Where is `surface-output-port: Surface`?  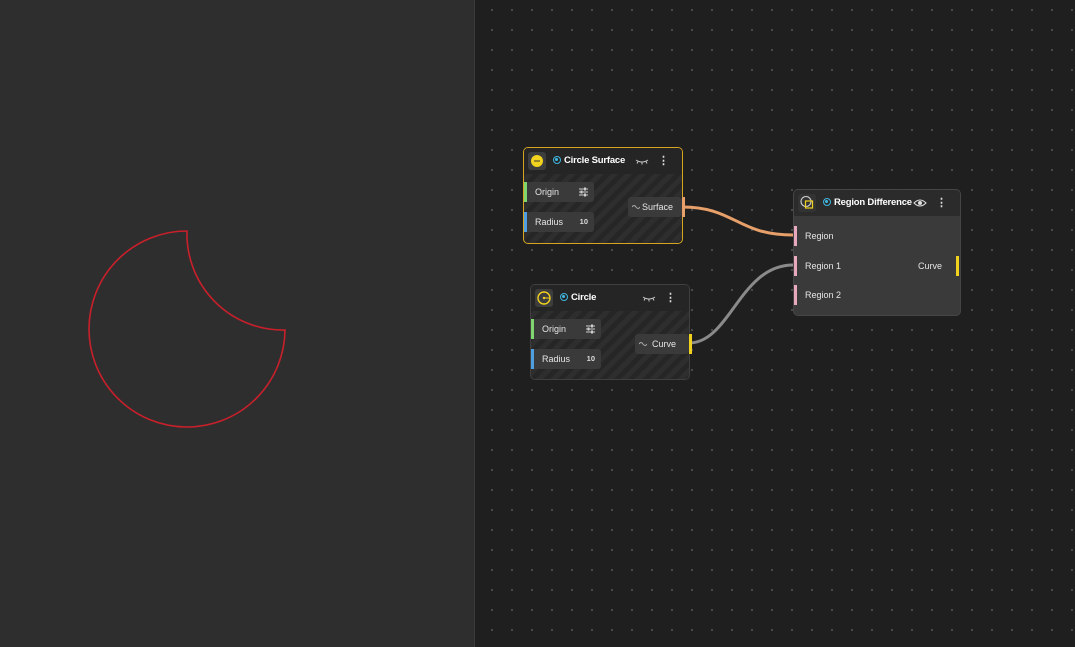
surface-output-port: Surface is located at coordinates (656, 207).